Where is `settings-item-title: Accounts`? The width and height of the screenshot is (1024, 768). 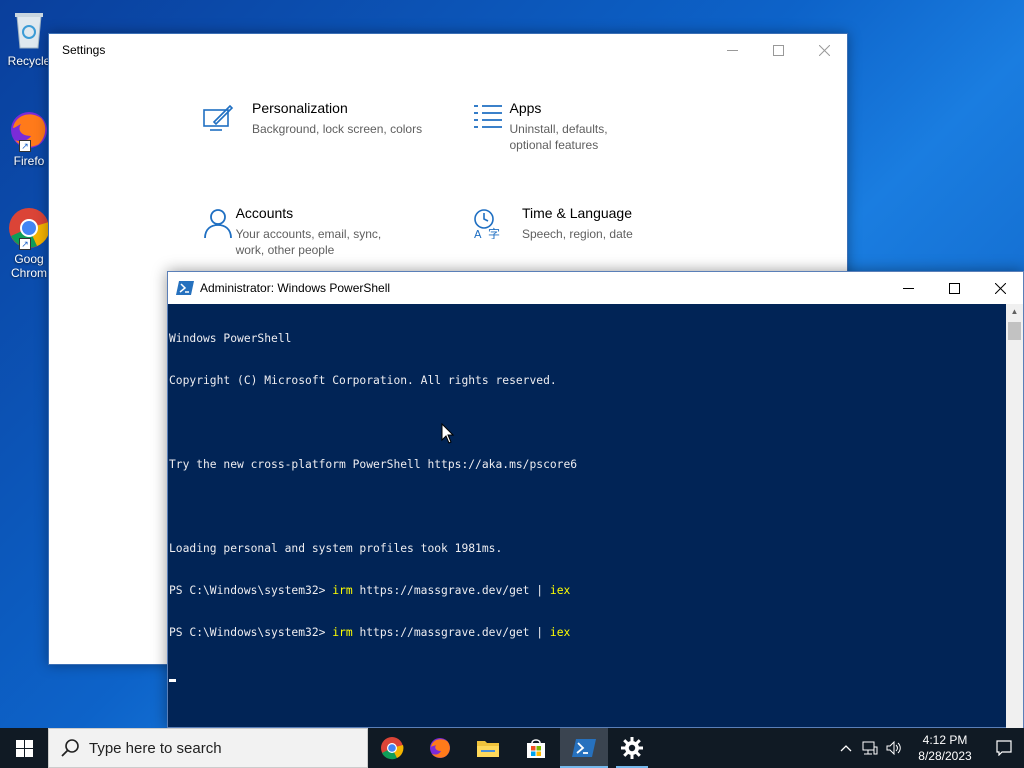
settings-item-title: Accounts is located at coordinates (264, 213).